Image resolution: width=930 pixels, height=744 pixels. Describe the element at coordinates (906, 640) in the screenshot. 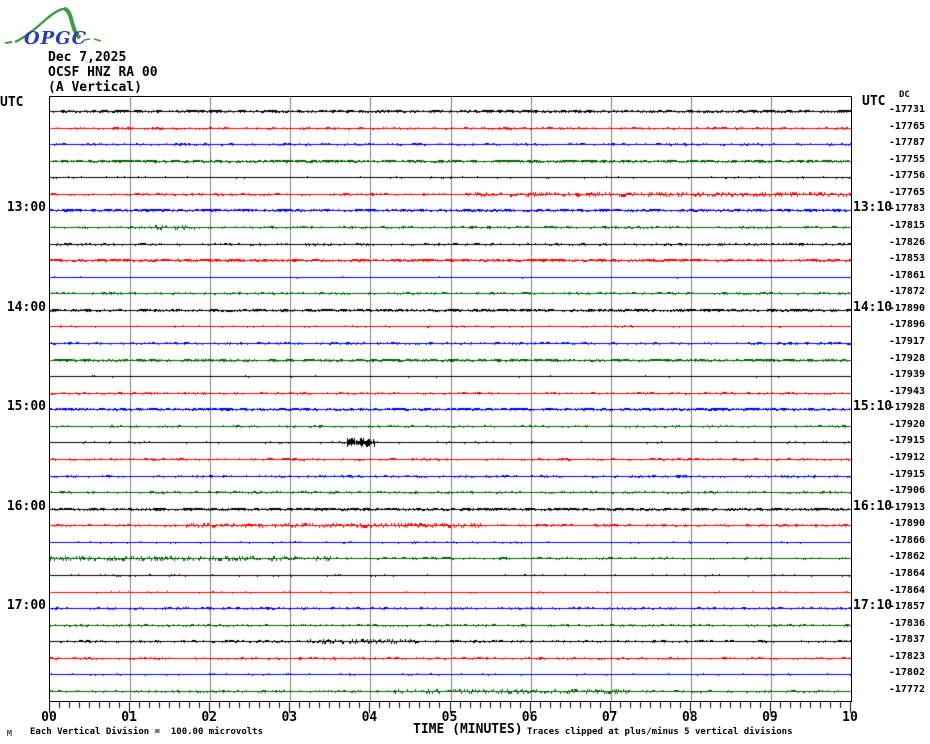

I see `dc-offset-value: -17837` at that location.